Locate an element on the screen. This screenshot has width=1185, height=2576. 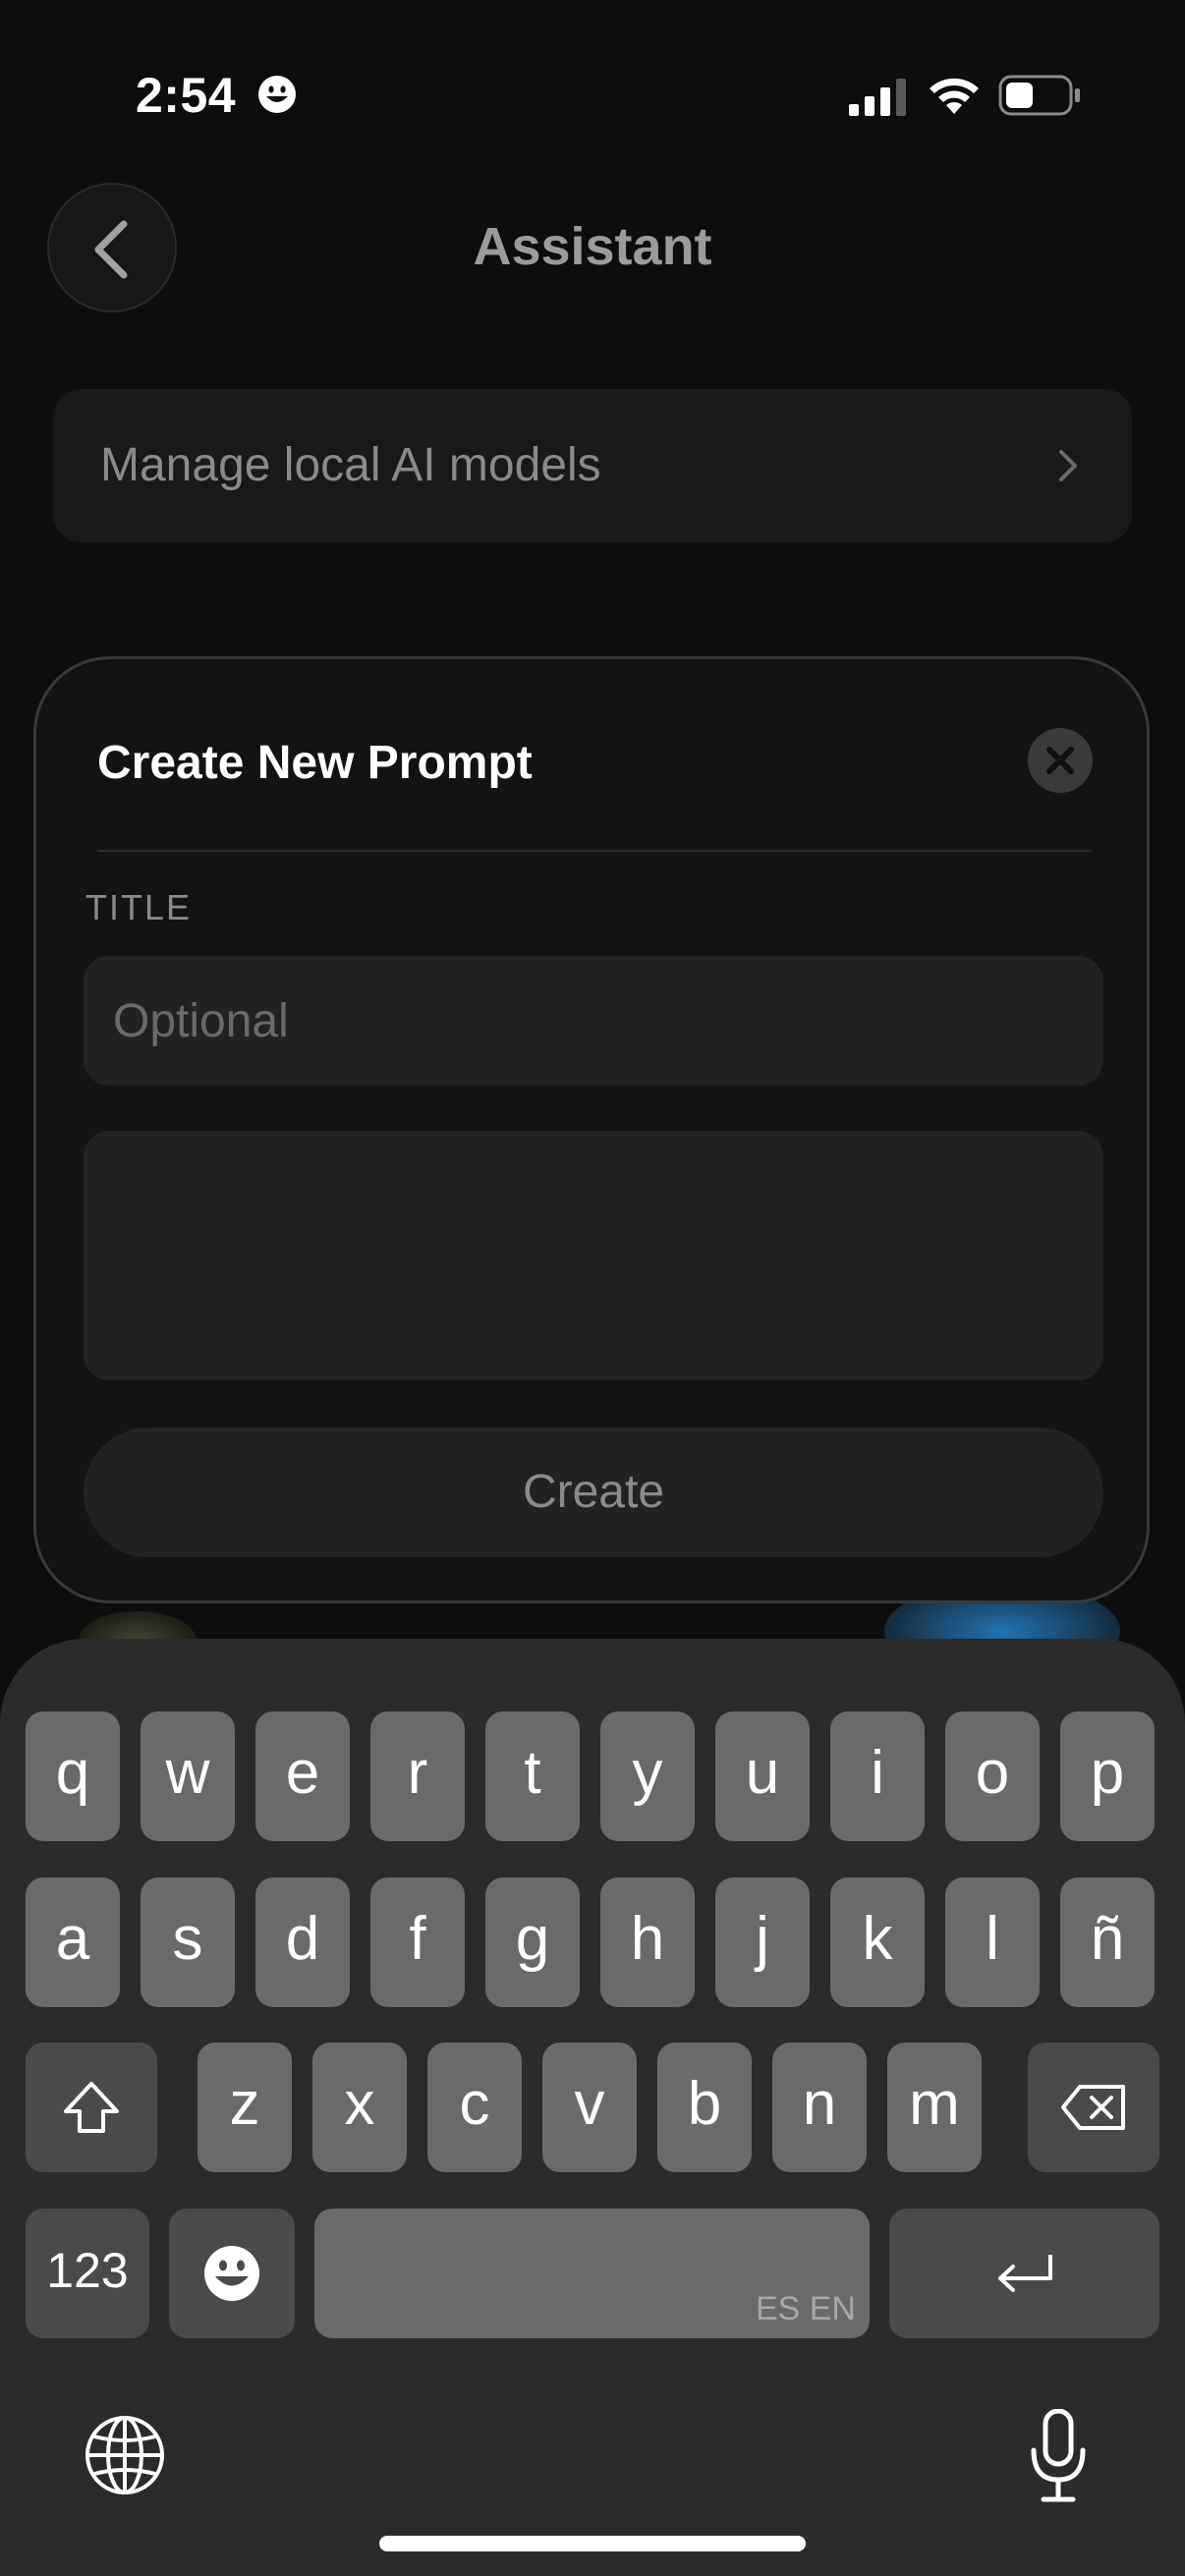
key-v: v is located at coordinates (590, 2107).